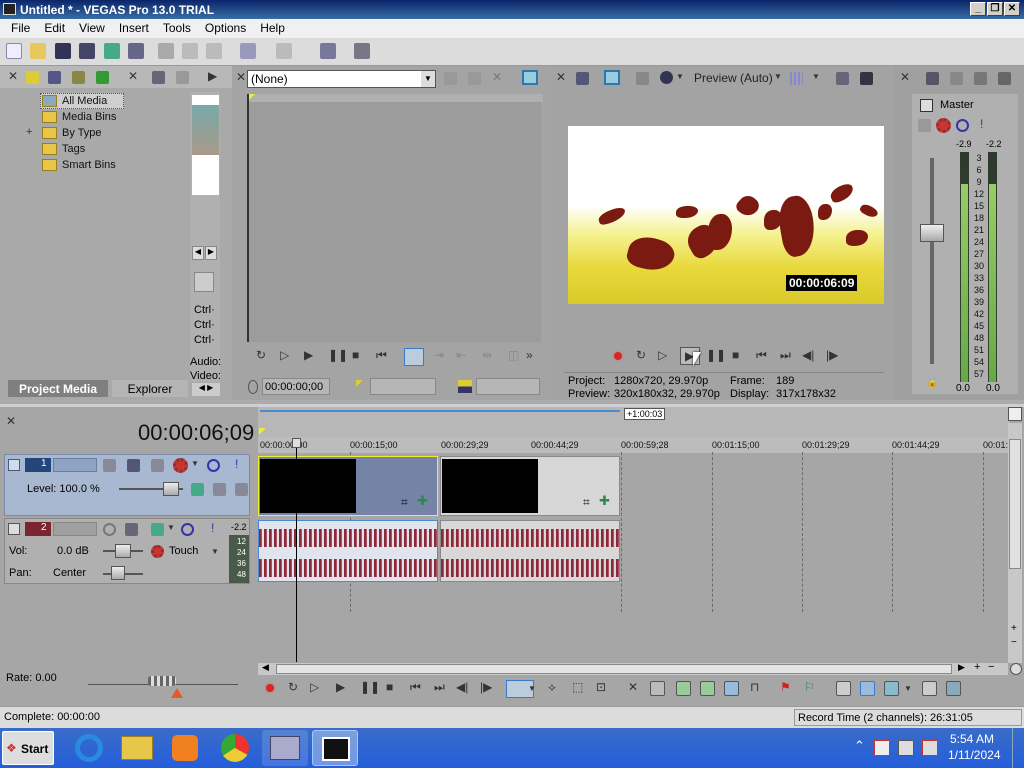 The image size is (1024, 768). Describe the element at coordinates (348, 486) in the screenshot. I see `video-clip: ⌗ ✚` at that location.